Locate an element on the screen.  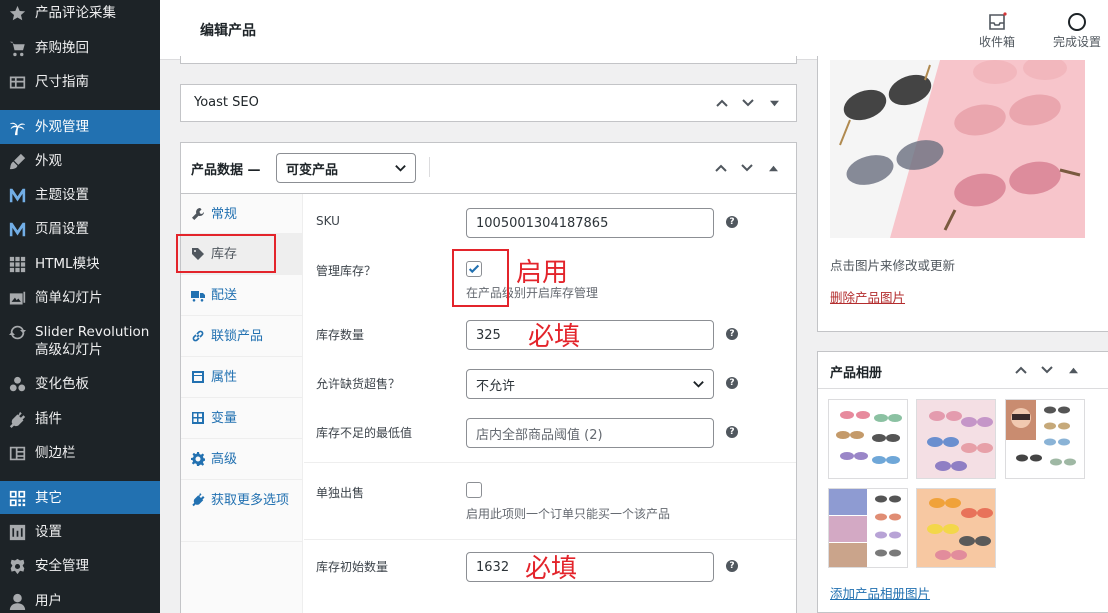
product-type-select: 可变产品 is located at coordinates (346, 168).